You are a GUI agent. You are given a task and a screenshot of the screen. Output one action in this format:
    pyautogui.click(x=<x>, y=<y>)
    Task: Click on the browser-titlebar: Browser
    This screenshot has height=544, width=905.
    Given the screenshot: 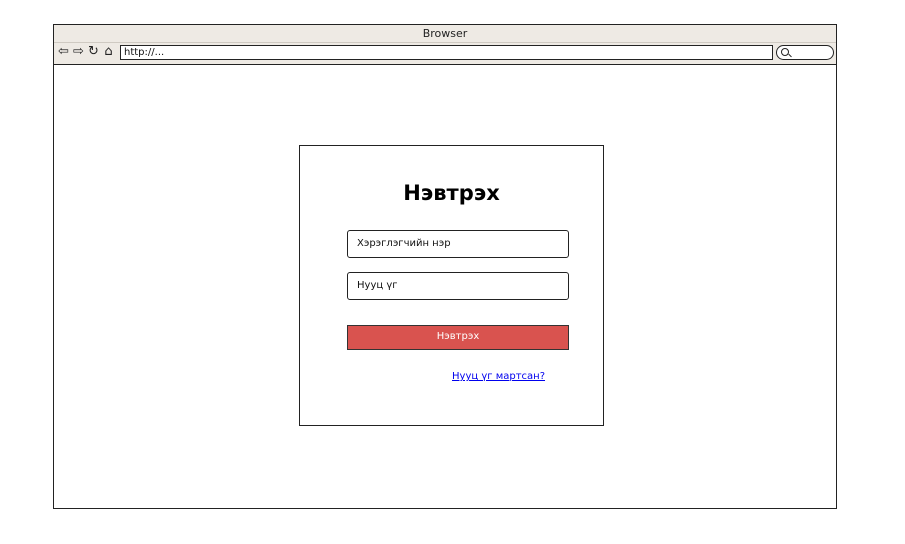 What is the action you would take?
    pyautogui.click(x=445, y=34)
    